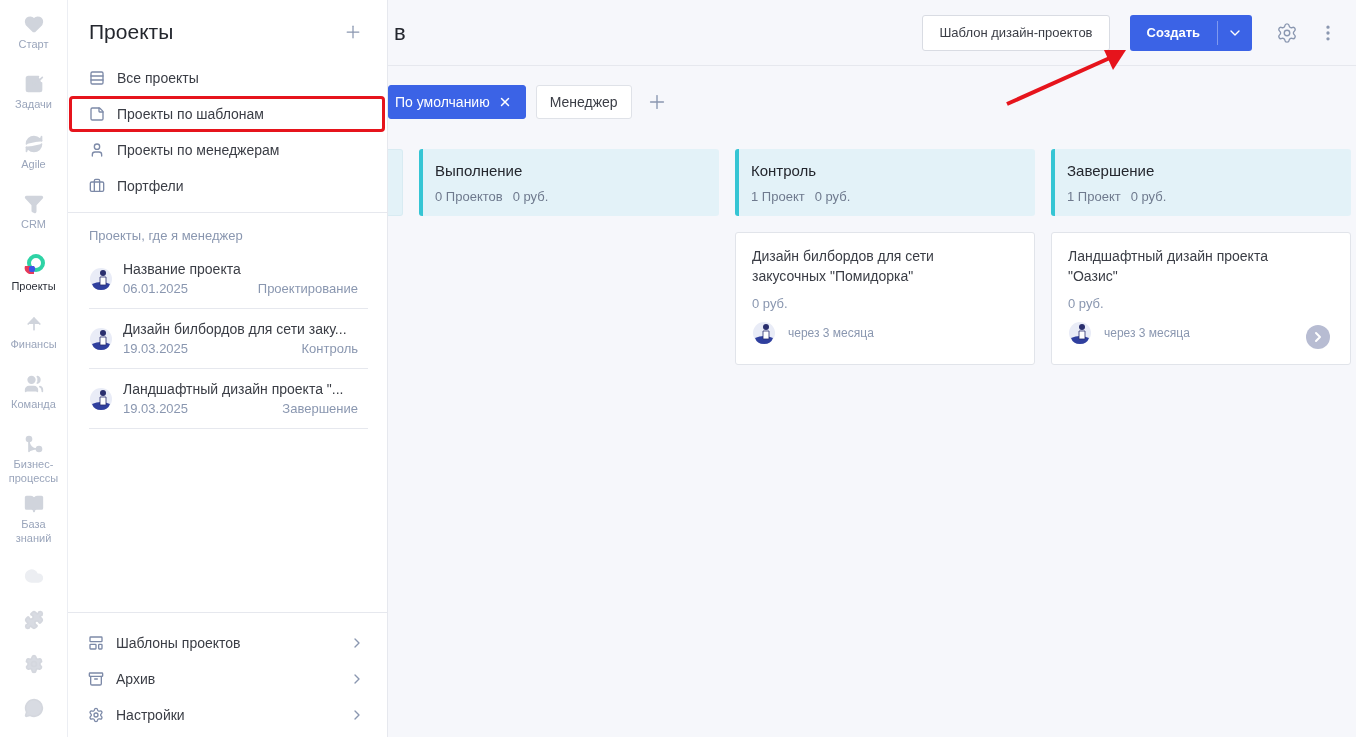 This screenshot has width=1356, height=737. What do you see at coordinates (479, 170) in the screenshot?
I see `column-title: Выполнение` at bounding box center [479, 170].